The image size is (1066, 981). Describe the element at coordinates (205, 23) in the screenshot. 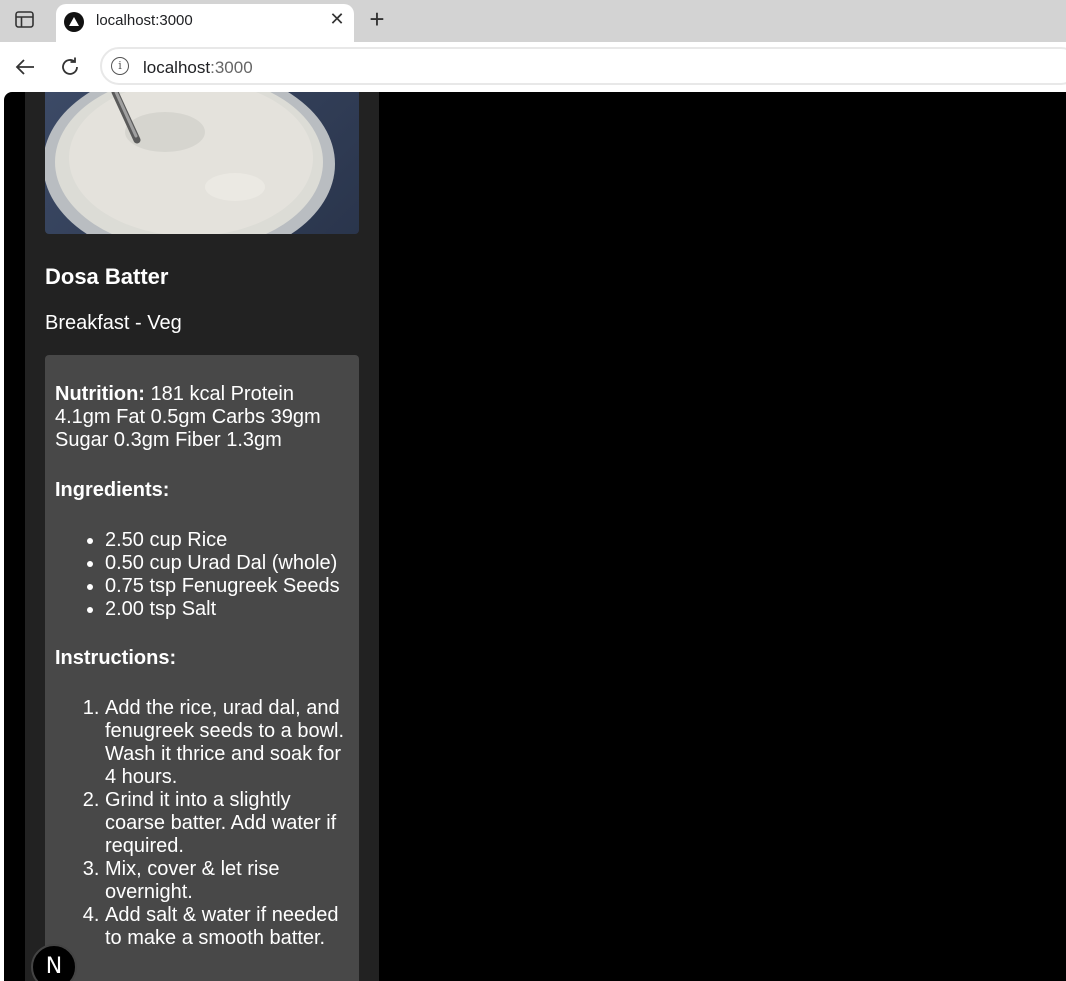

I see `browser-tab: localhost:3000 ✕` at that location.